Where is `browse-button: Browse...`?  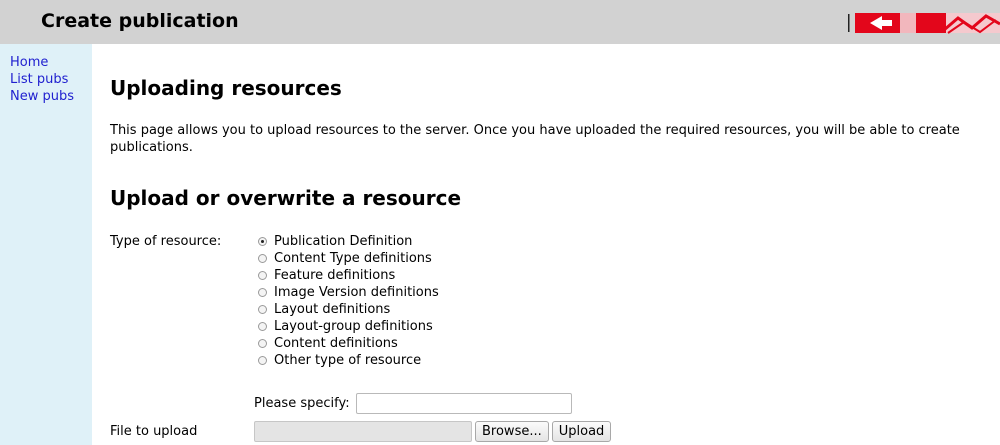
browse-button: Browse... is located at coordinates (512, 431).